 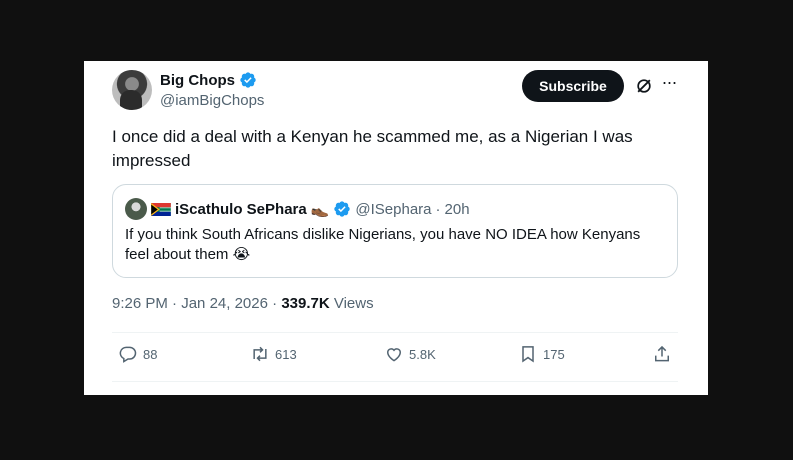 I want to click on bookmark-button: 175, so click(x=541, y=354).